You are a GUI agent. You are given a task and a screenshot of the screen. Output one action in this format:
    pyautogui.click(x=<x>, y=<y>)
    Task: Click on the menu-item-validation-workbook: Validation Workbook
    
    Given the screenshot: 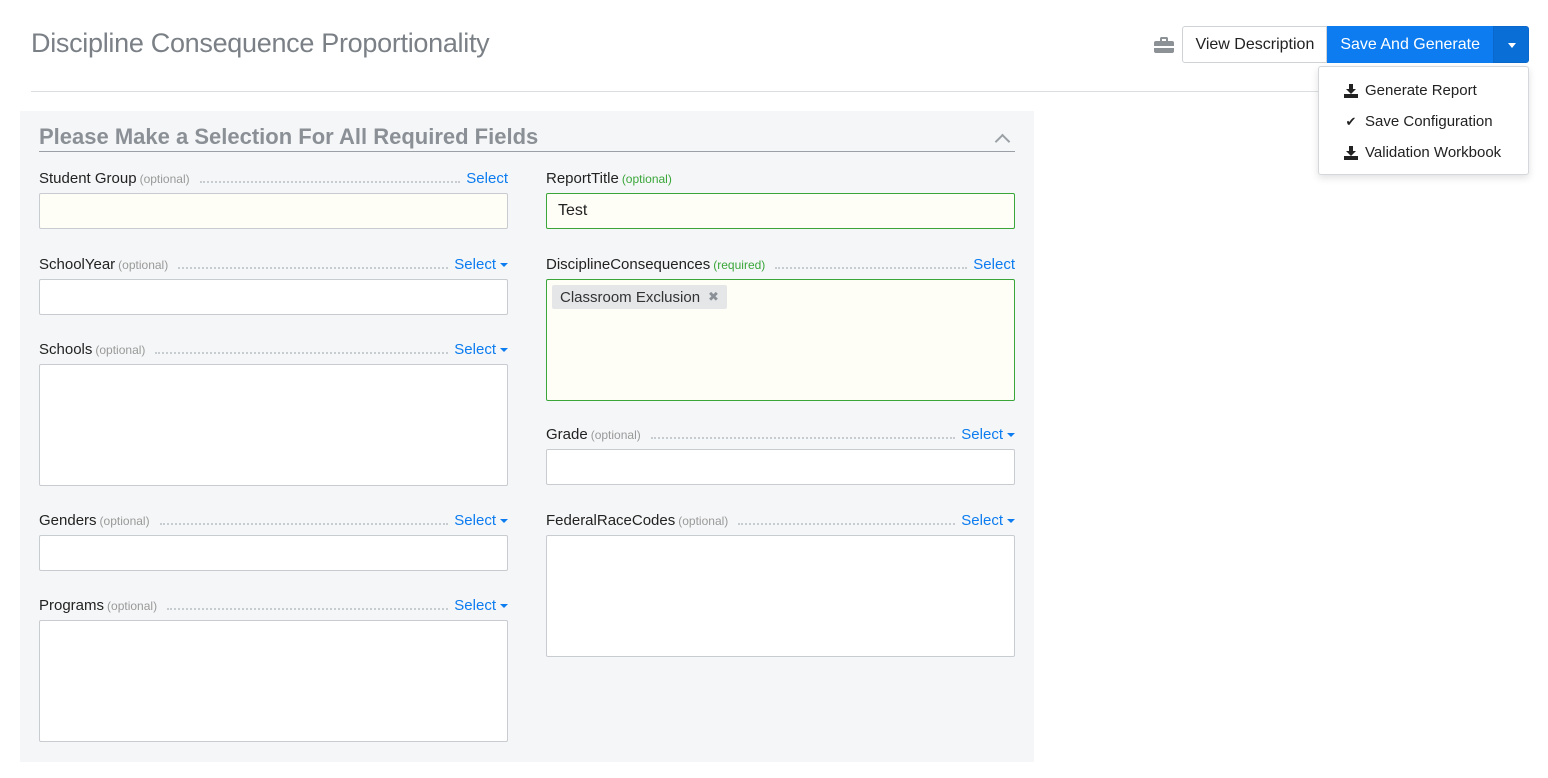 What is the action you would take?
    pyautogui.click(x=1423, y=152)
    